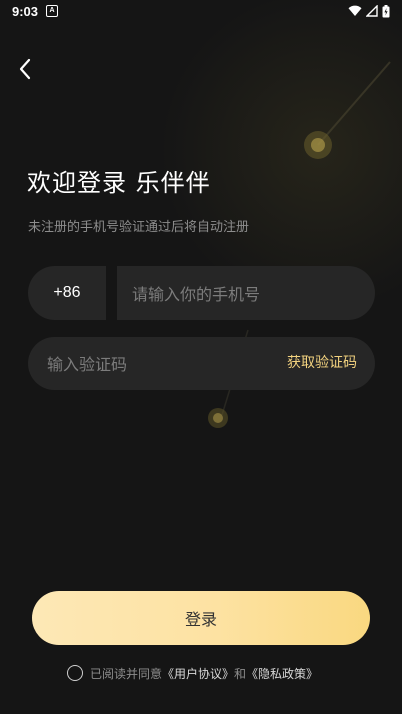 This screenshot has width=402, height=714. I want to click on get-code-button: 获取验证码, so click(322, 363).